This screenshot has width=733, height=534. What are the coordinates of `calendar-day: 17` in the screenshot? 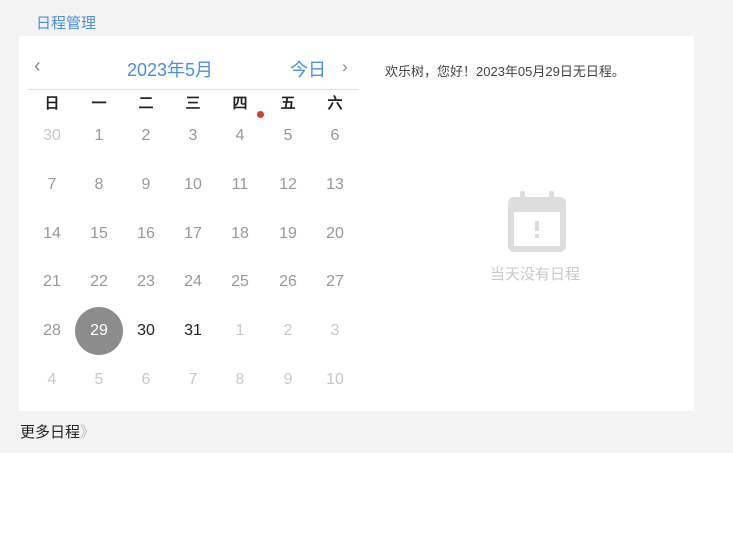 It's located at (193, 234).